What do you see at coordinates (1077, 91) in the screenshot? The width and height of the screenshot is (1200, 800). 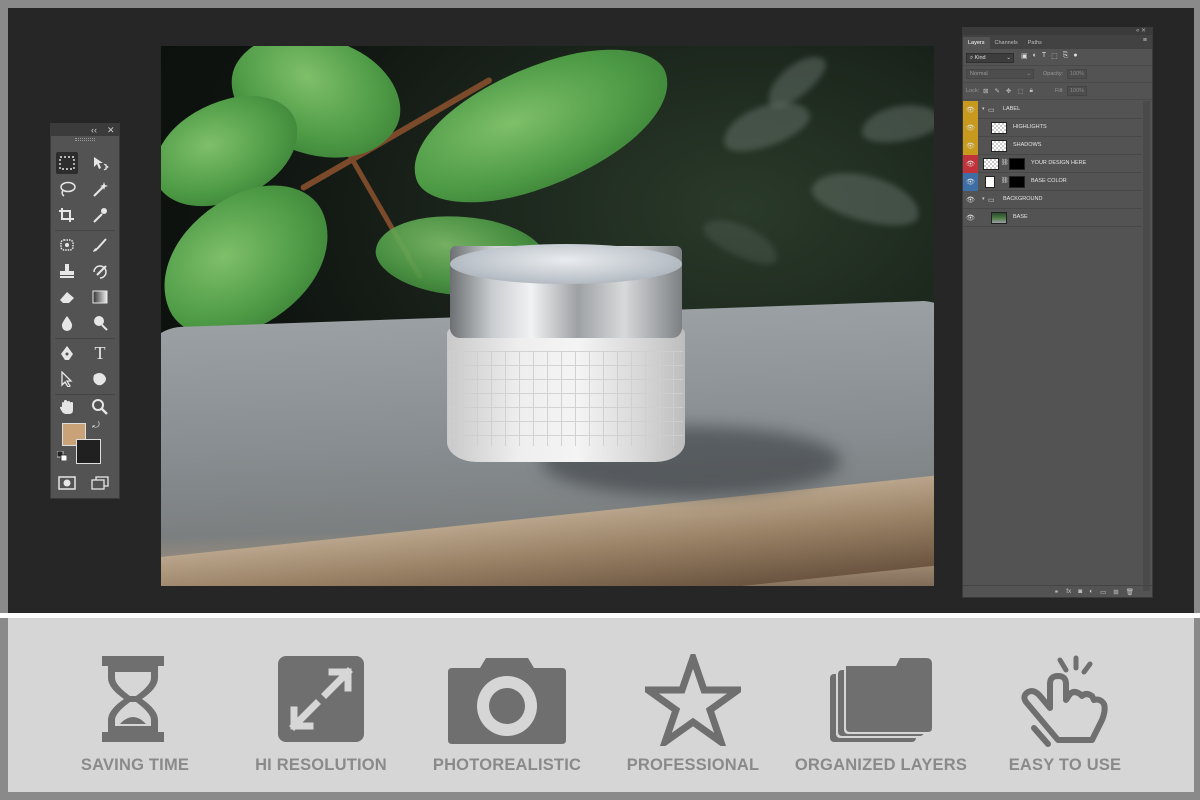 I see `fill-value: 100%` at bounding box center [1077, 91].